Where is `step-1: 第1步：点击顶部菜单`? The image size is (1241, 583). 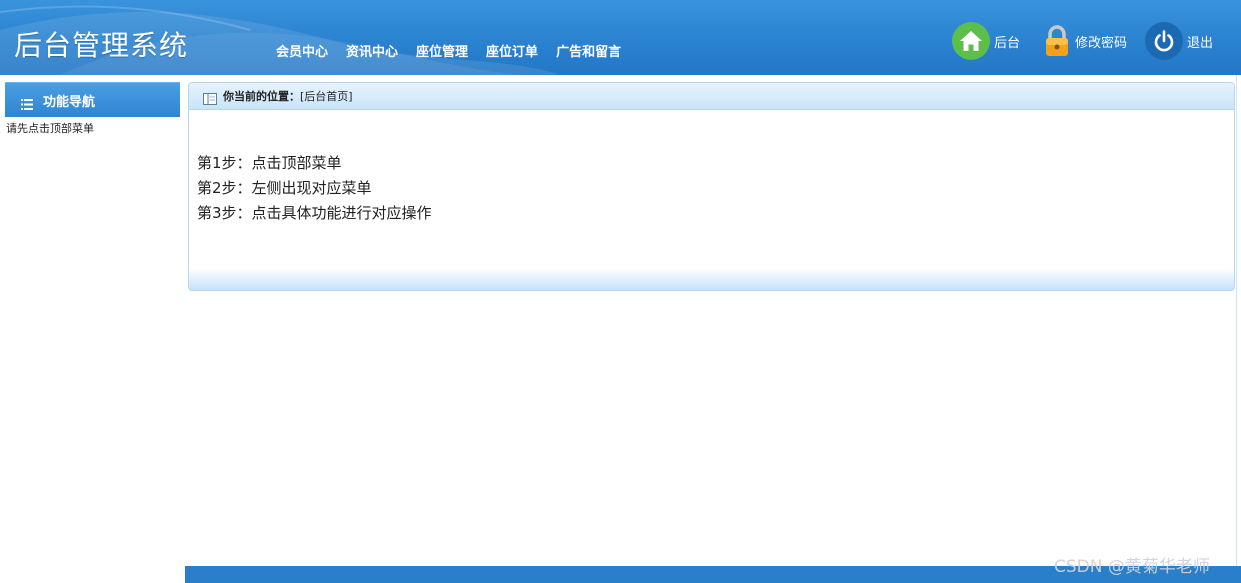 step-1: 第1步：点击顶部菜单 is located at coordinates (269, 163).